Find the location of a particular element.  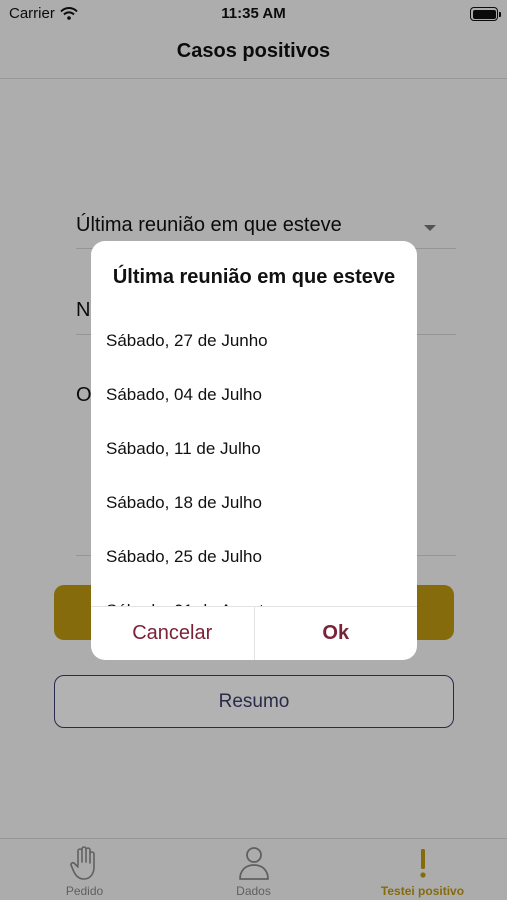

dialog-actions: Cancelar Ok is located at coordinates (254, 633).